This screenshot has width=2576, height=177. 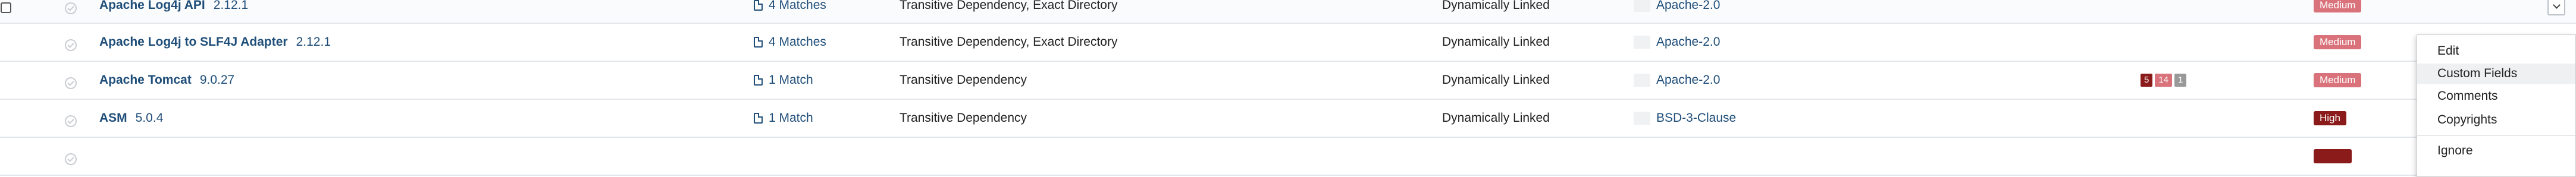 What do you see at coordinates (2556, 7) in the screenshot?
I see `chevron-down-icon` at bounding box center [2556, 7].